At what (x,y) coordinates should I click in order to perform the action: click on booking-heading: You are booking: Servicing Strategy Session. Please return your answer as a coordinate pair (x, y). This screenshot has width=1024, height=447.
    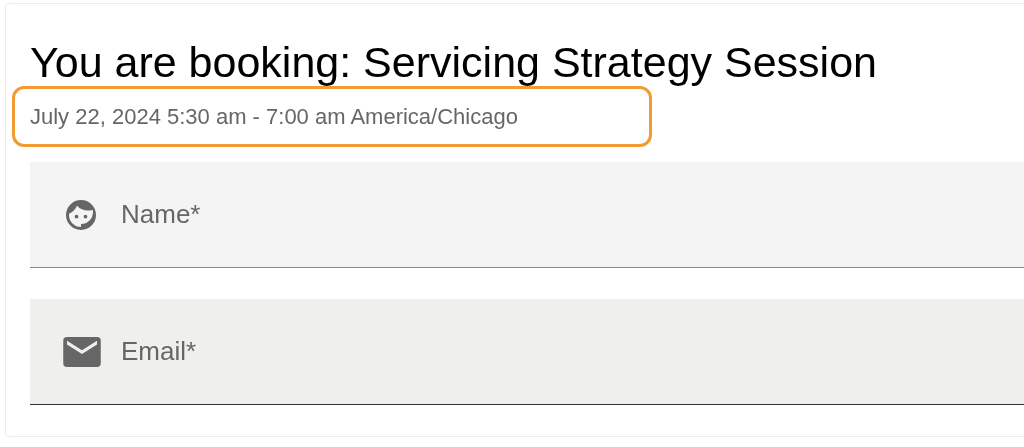
    Looking at the image, I should click on (453, 62).